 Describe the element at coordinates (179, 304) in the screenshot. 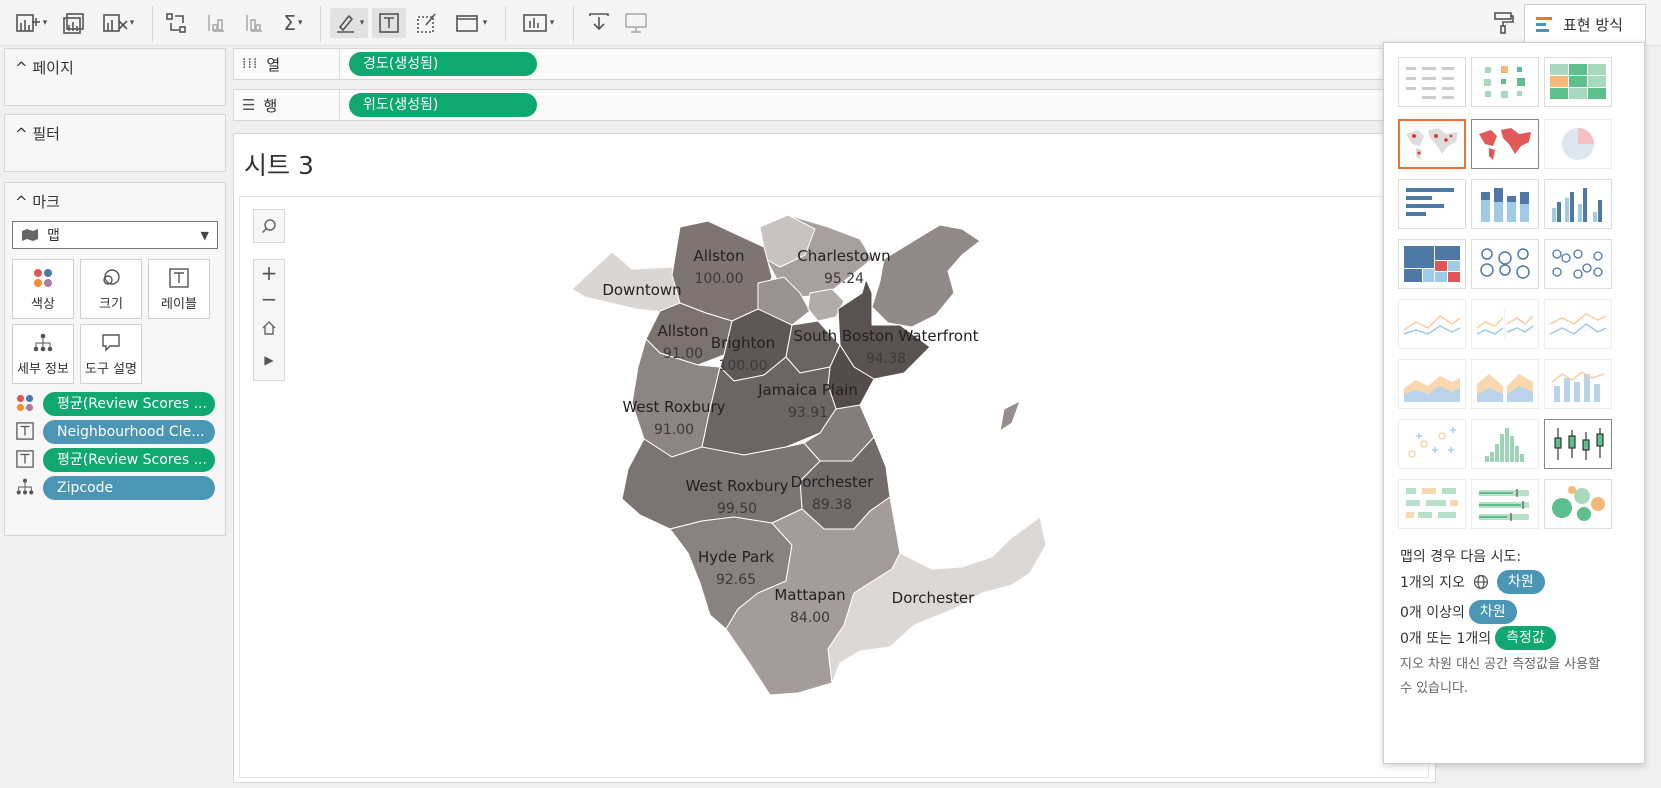

I see `label-label: 레이블` at that location.